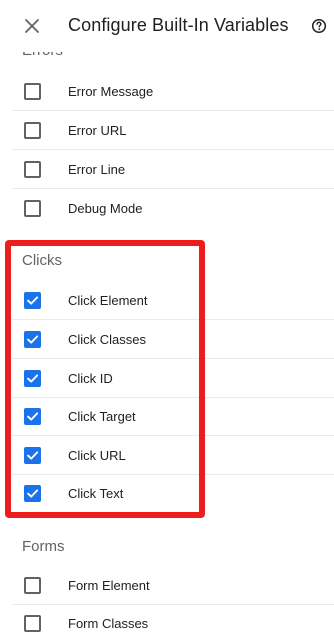 This screenshot has width=334, height=643. What do you see at coordinates (167, 300) in the screenshot?
I see `list-item: Click Element` at bounding box center [167, 300].